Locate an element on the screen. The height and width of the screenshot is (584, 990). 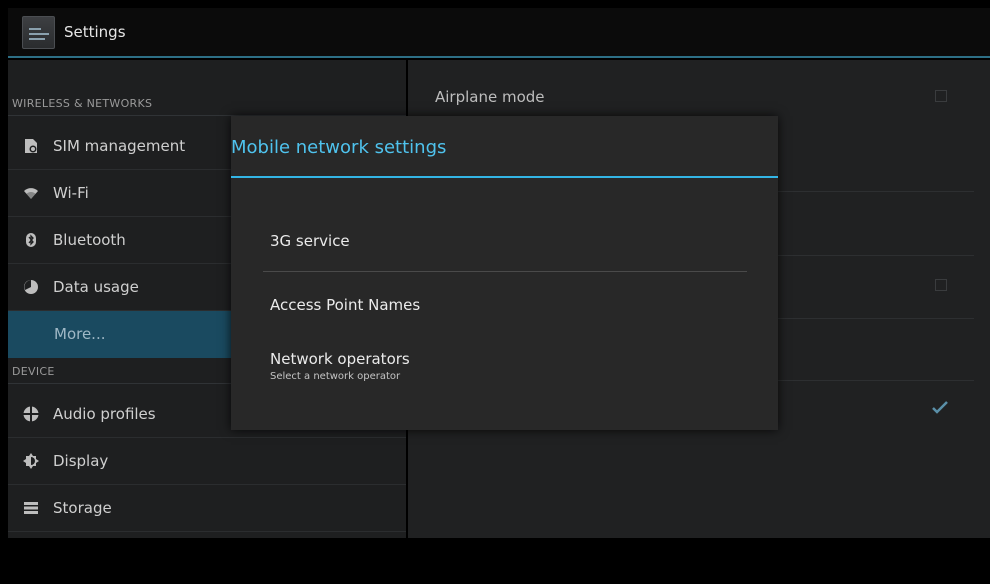
dialog-item-title: Access Point Names is located at coordinates (345, 305).